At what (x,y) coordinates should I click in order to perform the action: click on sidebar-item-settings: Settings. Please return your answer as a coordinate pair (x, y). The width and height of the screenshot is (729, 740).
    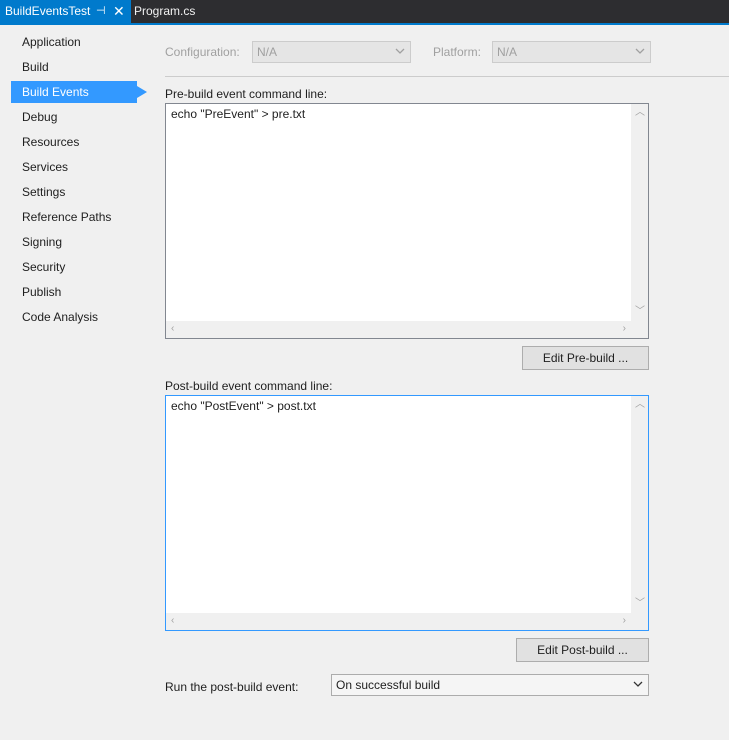
    Looking at the image, I should click on (74, 192).